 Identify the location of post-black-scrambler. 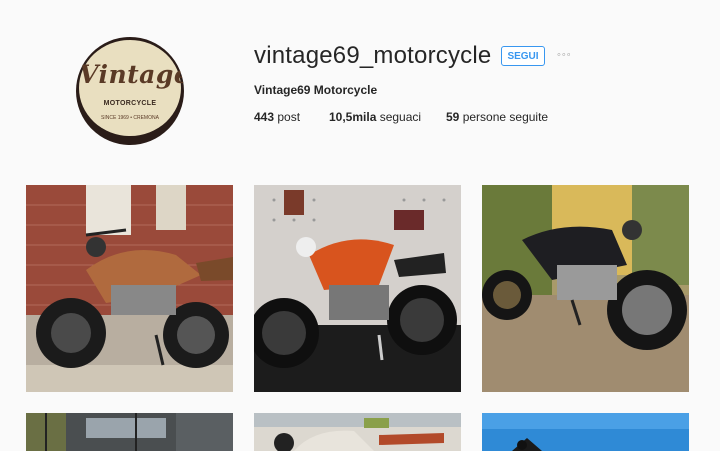
(585, 288).